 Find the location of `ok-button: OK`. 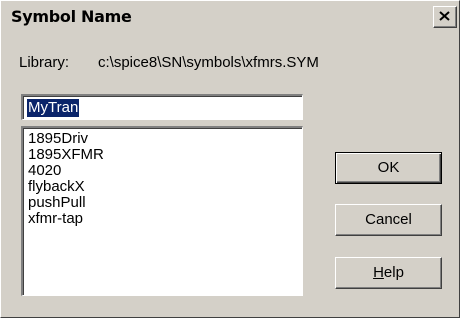

ok-button: OK is located at coordinates (388, 168).